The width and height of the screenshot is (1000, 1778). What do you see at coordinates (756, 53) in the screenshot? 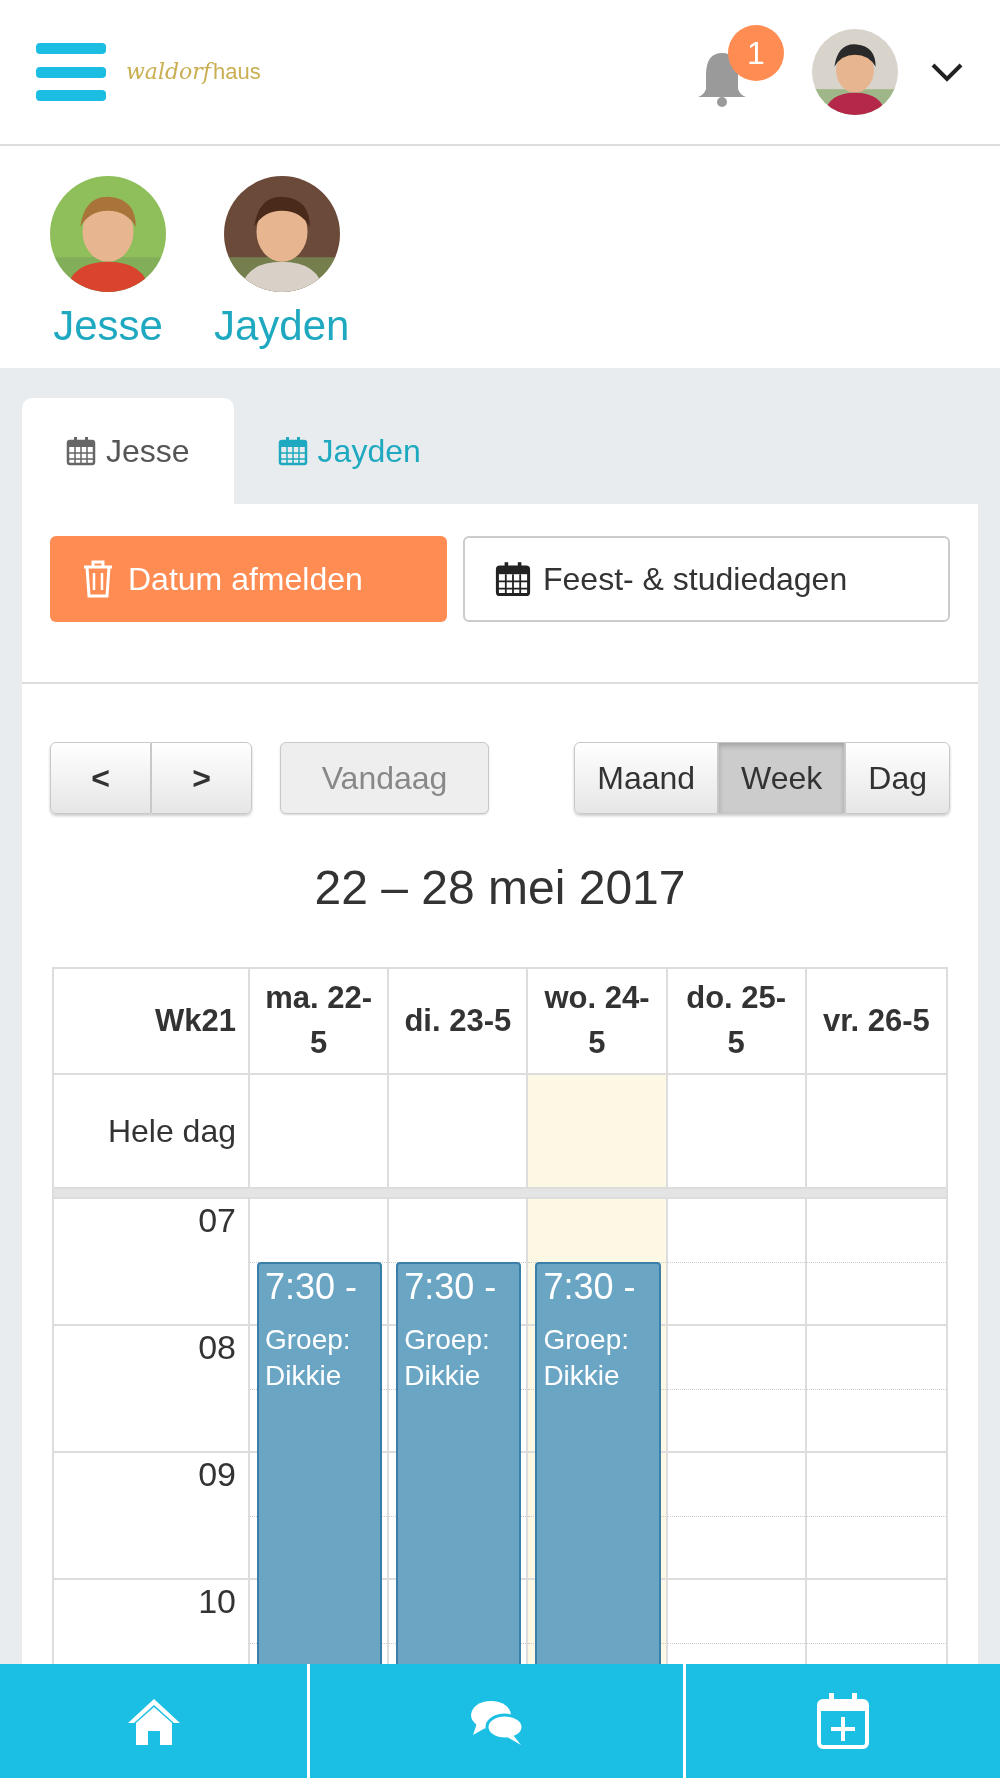
I see `notification-badge: 1` at bounding box center [756, 53].